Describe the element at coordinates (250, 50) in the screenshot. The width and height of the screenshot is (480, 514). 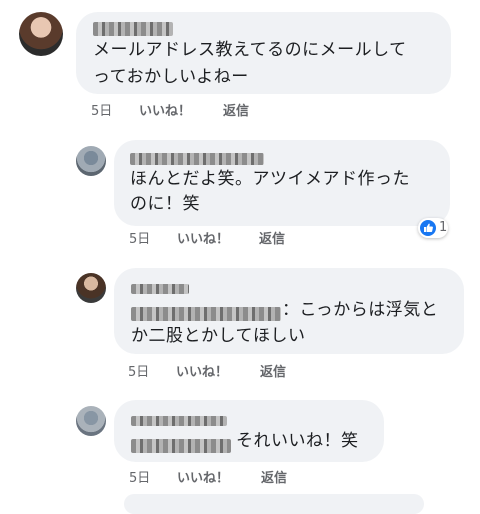
I see `comment-text: メールアドレス教えてるのにメールして` at that location.